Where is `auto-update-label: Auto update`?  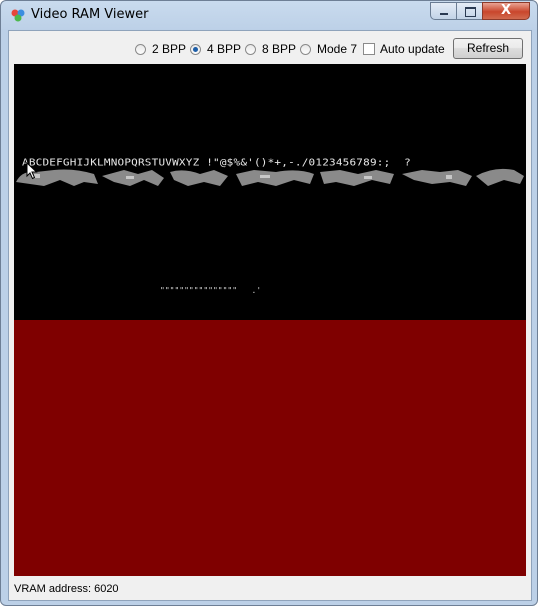
auto-update-label: Auto update is located at coordinates (412, 49).